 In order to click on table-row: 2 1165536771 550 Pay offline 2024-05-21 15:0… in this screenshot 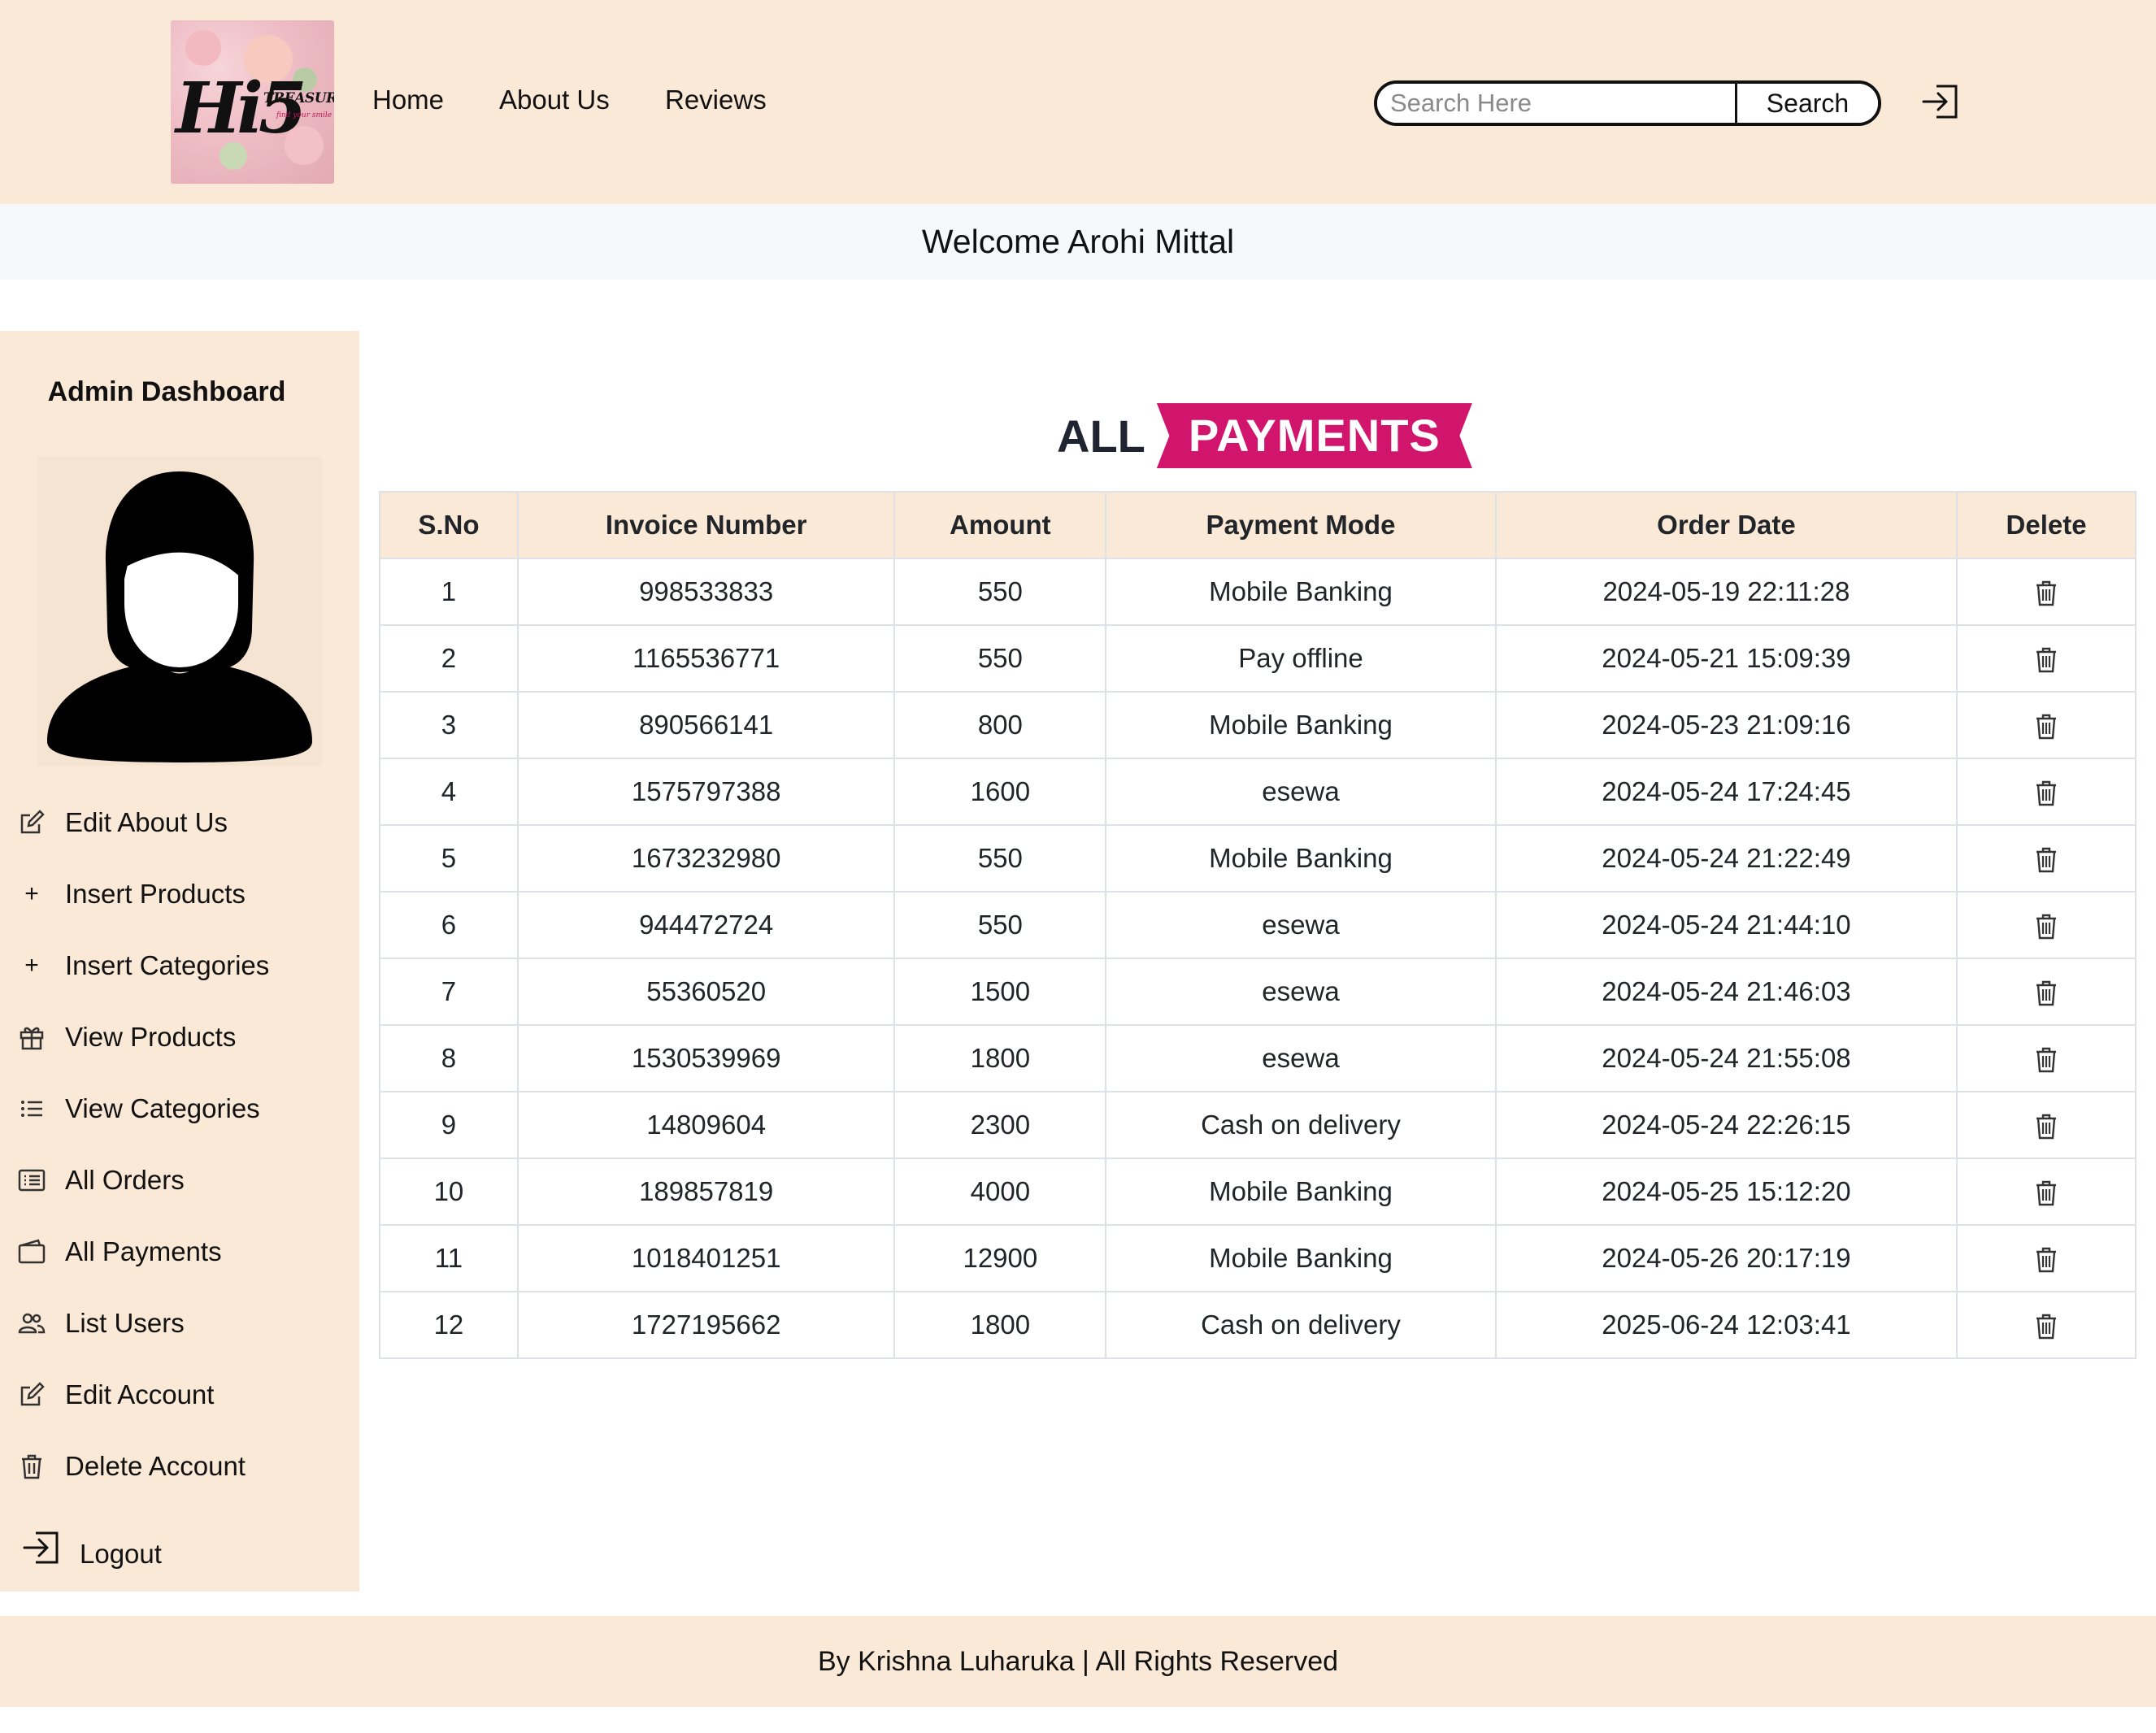, I will do `click(1257, 658)`.